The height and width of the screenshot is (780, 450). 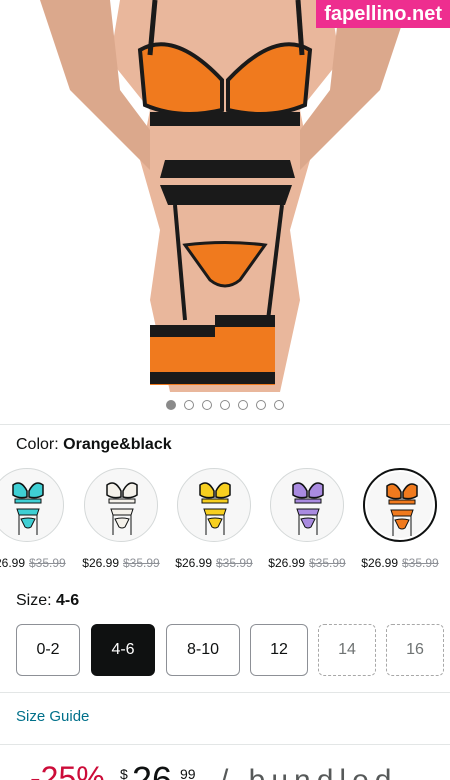 I want to click on color-value: Orange&black, so click(x=117, y=444).